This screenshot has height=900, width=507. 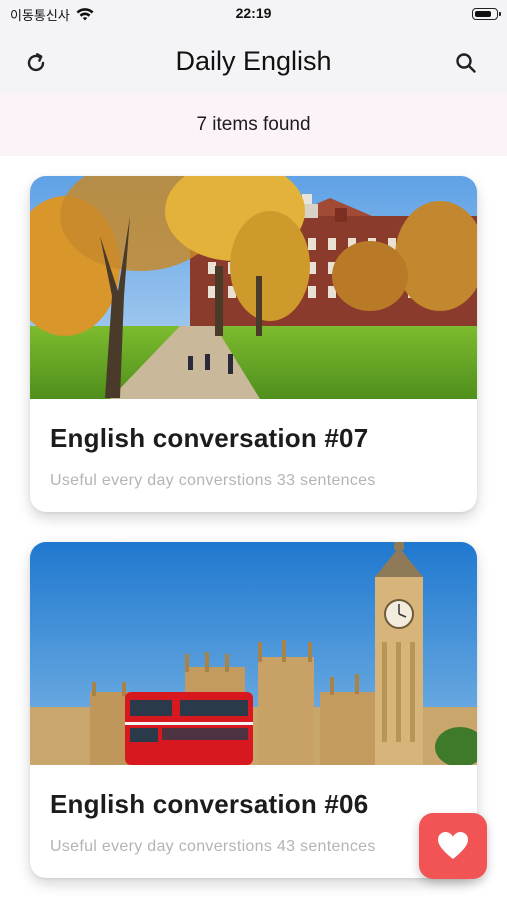 I want to click on navigation-bar: Daily English, so click(x=253, y=62).